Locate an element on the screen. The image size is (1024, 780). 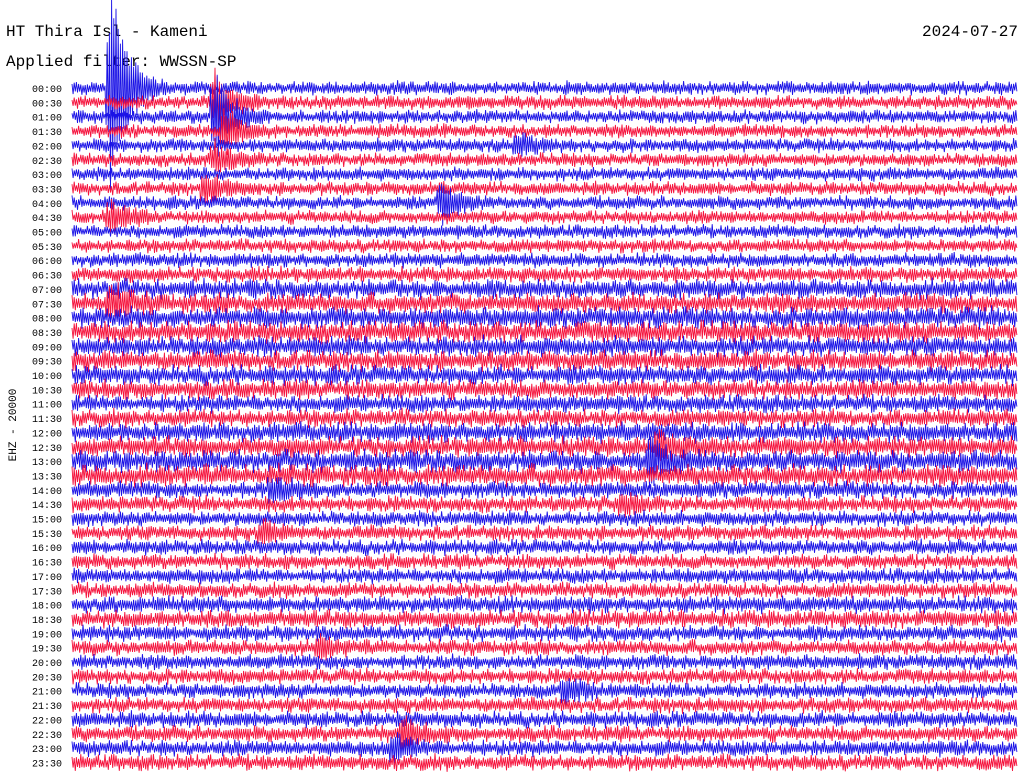
row-label: 02:30 is located at coordinates (47, 162).